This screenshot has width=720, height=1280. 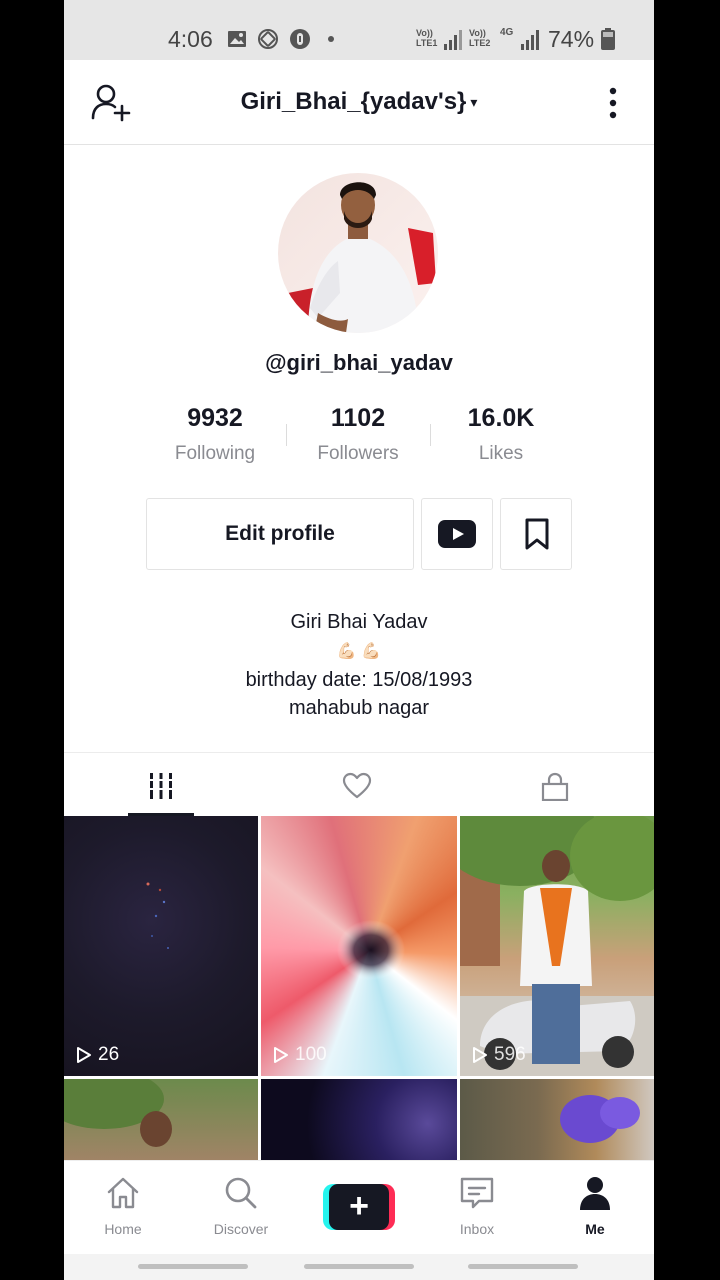 I want to click on stat-likes: 16.0K Likes, so click(x=501, y=434).